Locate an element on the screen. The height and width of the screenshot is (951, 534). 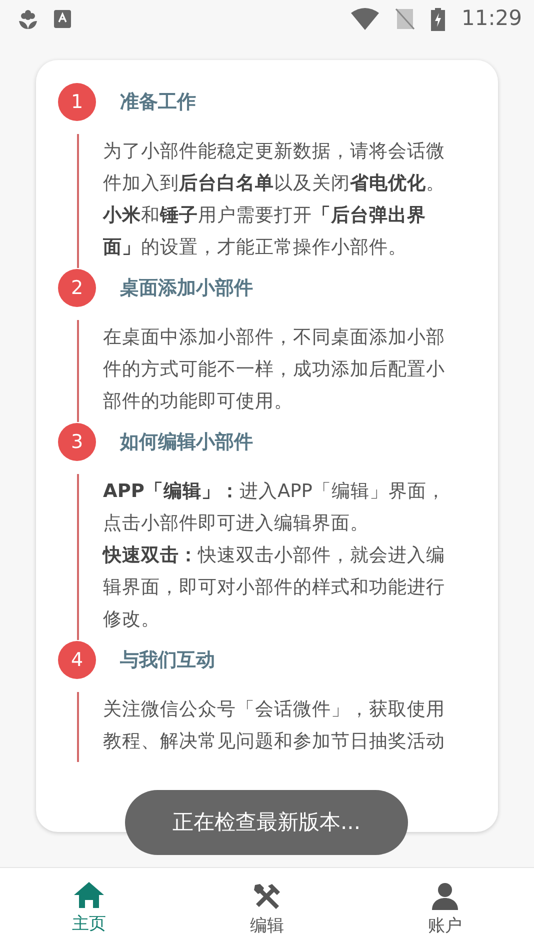
step-text: 小米和锤子用户需要打开「后台弹出界面」的设置，才能正常操作小部件。 is located at coordinates (265, 232).